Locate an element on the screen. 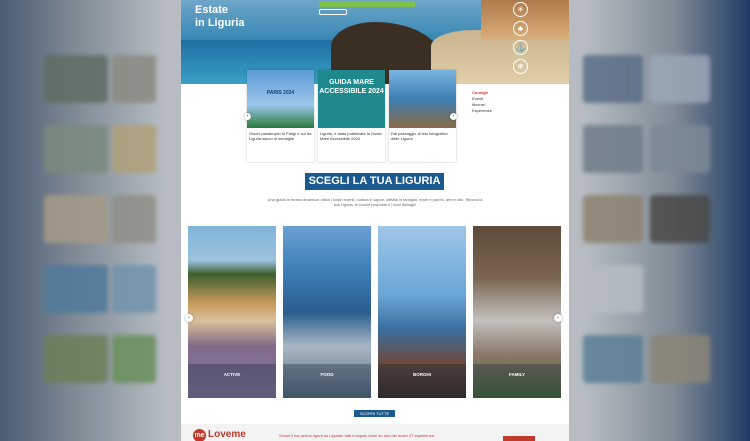 The width and height of the screenshot is (750, 441). news-card-image is located at coordinates (422, 99).